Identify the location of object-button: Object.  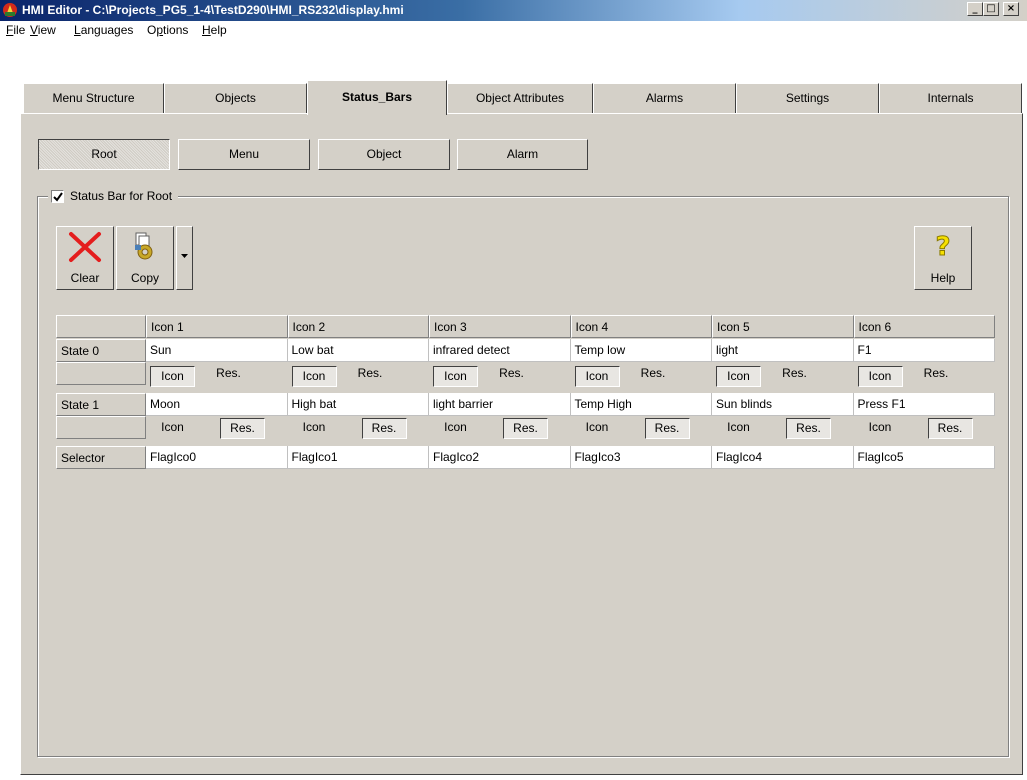
(384, 154).